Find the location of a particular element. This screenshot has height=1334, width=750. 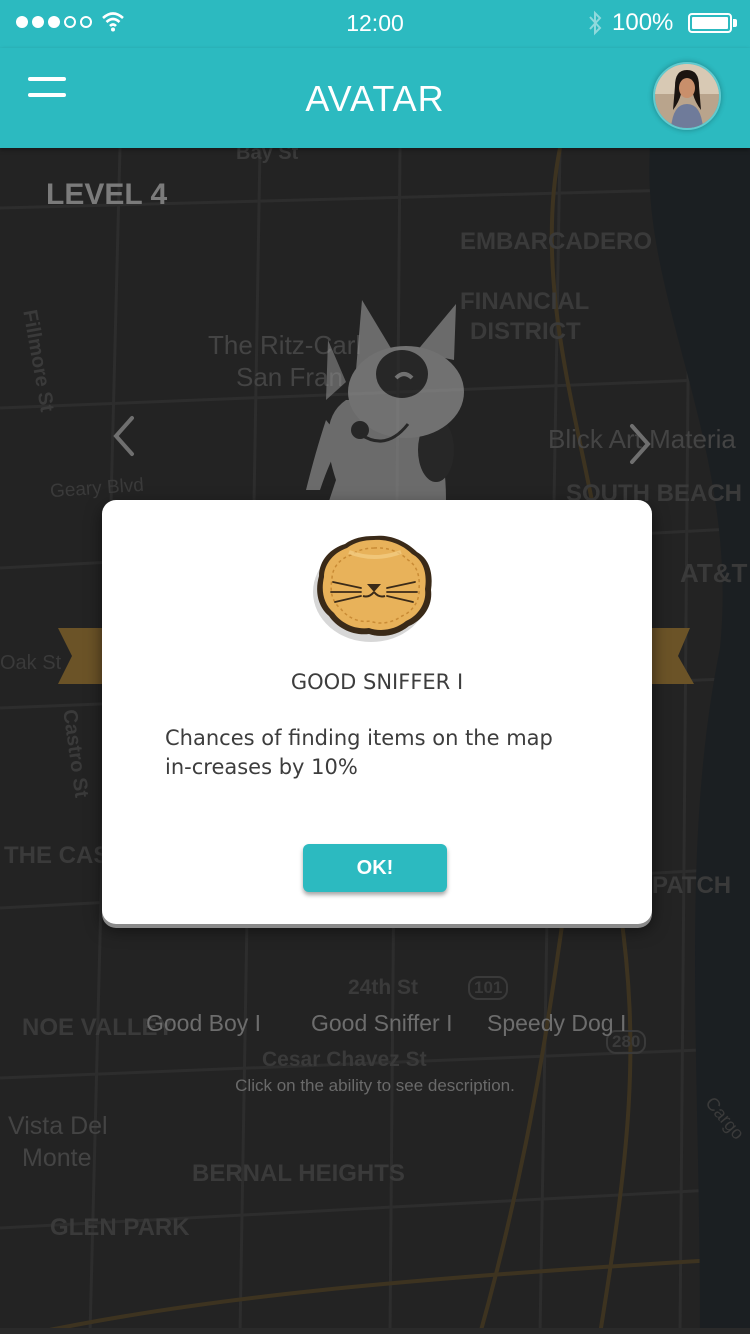

user-avatar is located at coordinates (687, 96).